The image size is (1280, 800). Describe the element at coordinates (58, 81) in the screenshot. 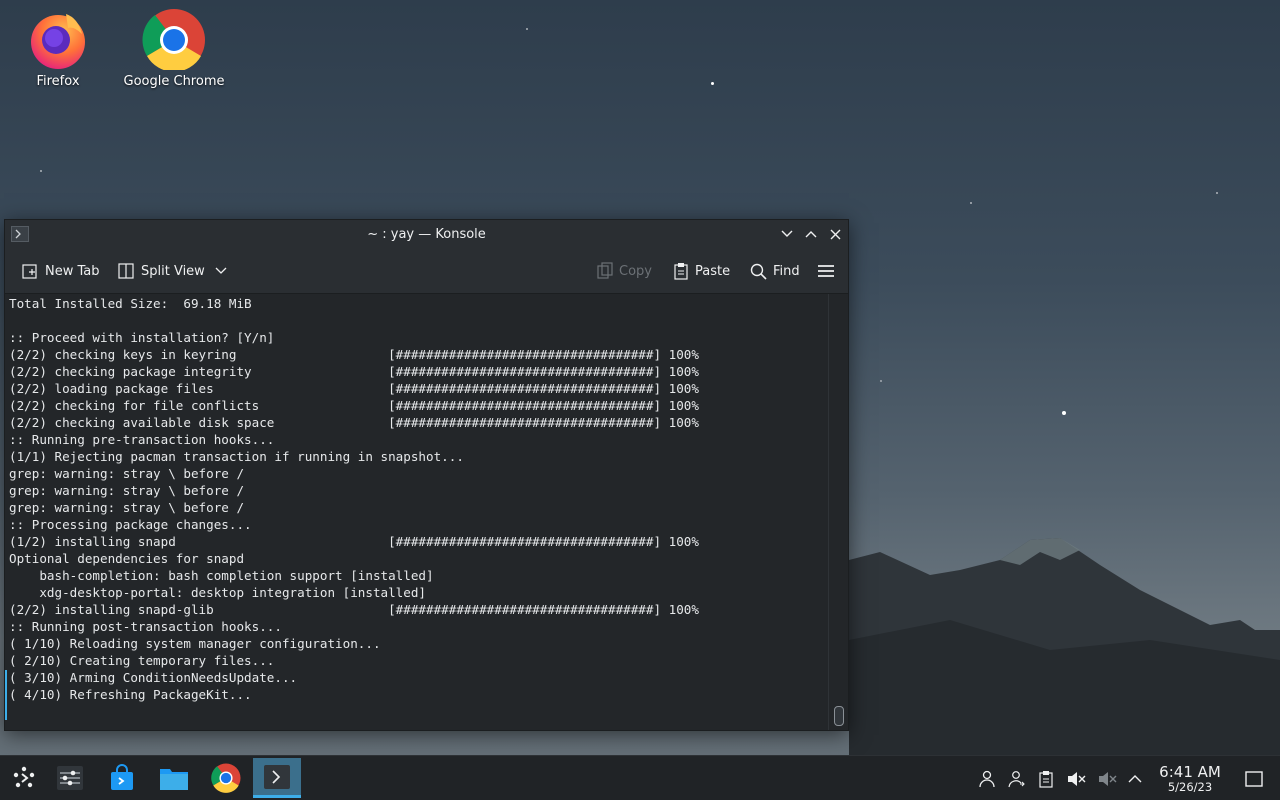

I see `desktop-icon-label: Firefox` at that location.